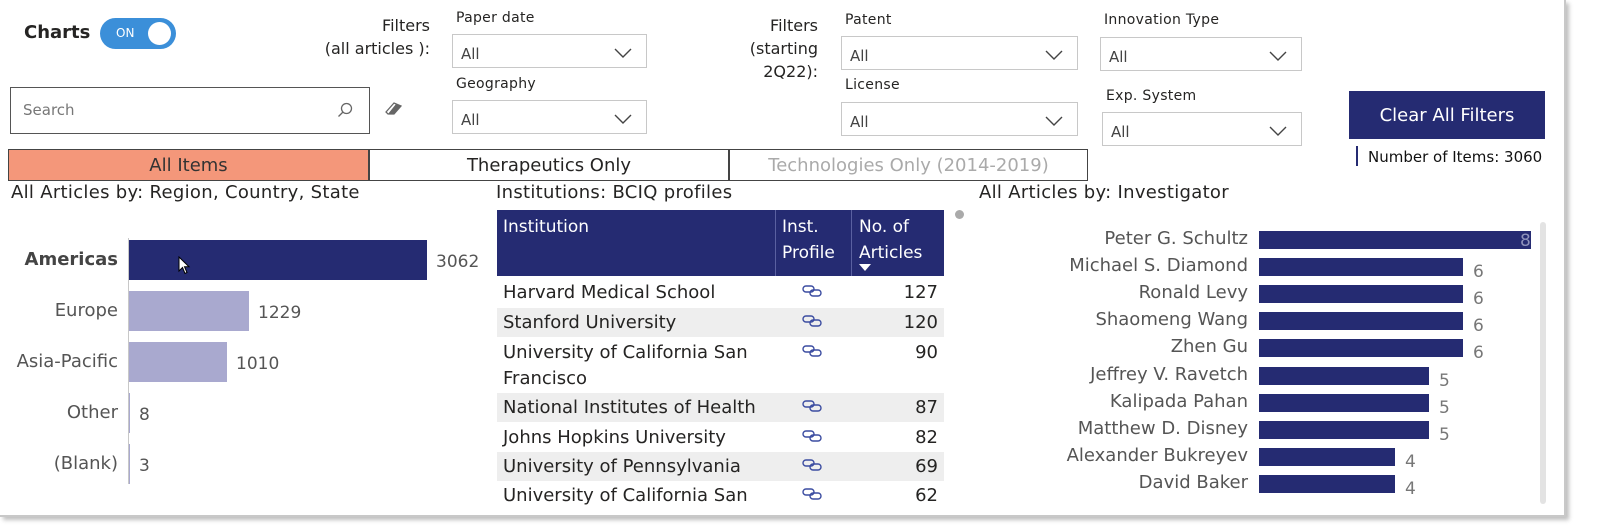  I want to click on filters-2q22-line1: Filters, so click(794, 25).